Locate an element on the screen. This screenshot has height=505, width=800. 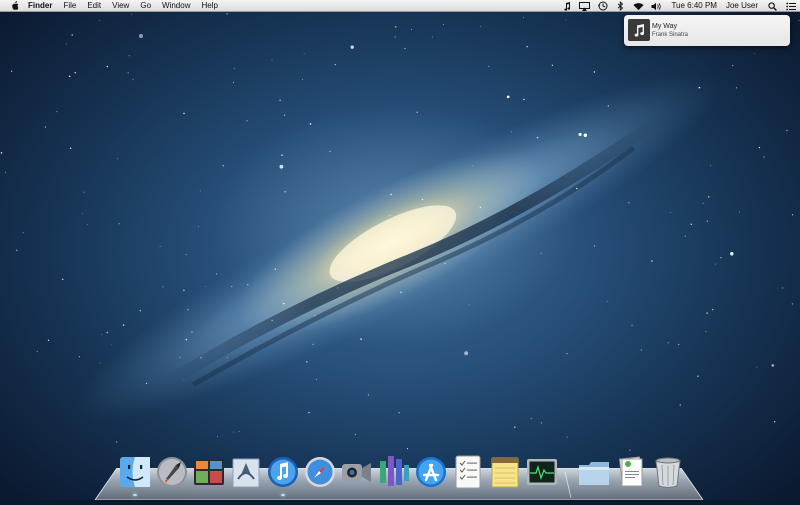
reminders-icon is located at coordinates (468, 472).